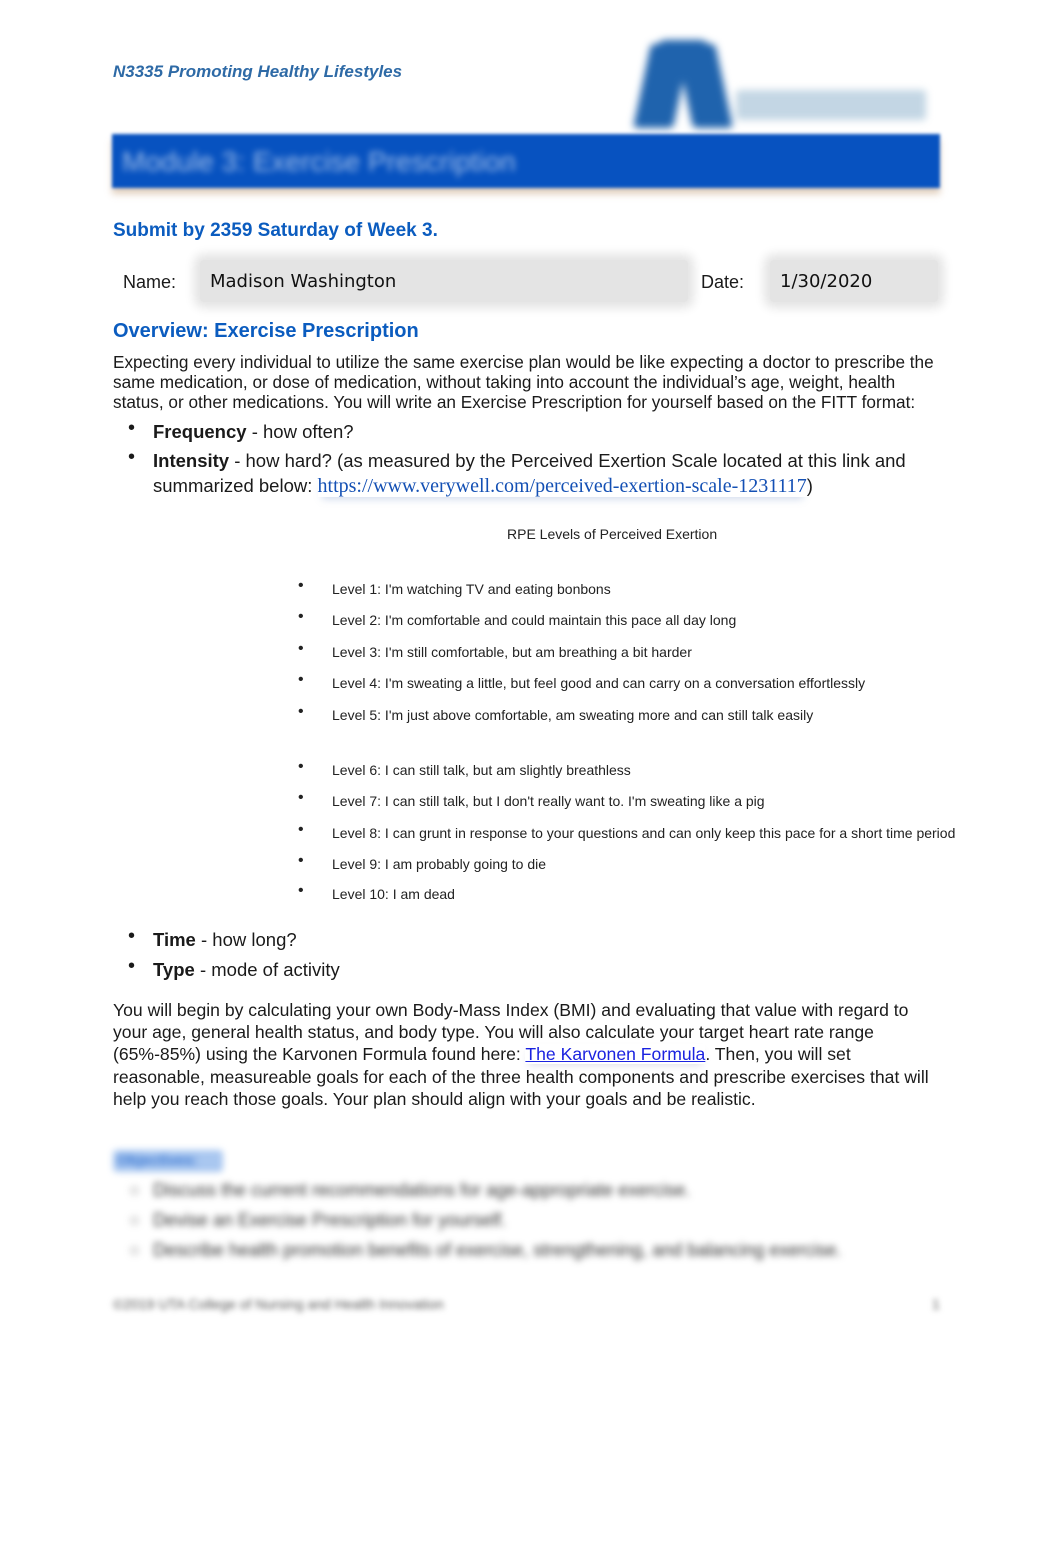  I want to click on fitt-desc: - how long?, so click(246, 939).